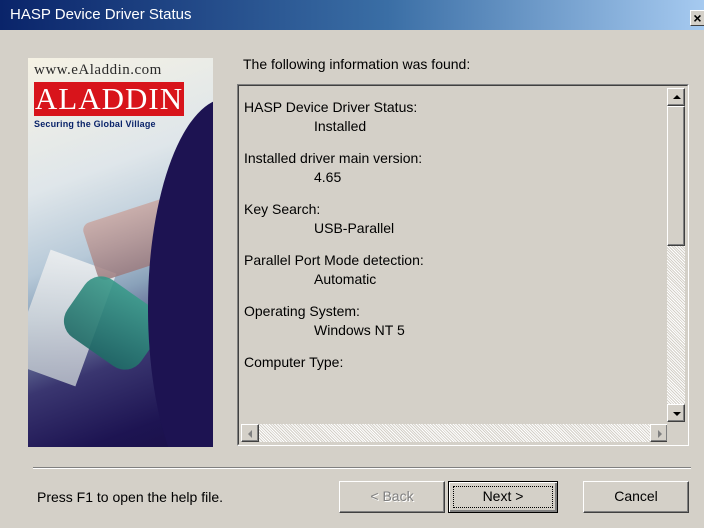  What do you see at coordinates (302, 311) in the screenshot?
I see `entry-label: Operating System:` at bounding box center [302, 311].